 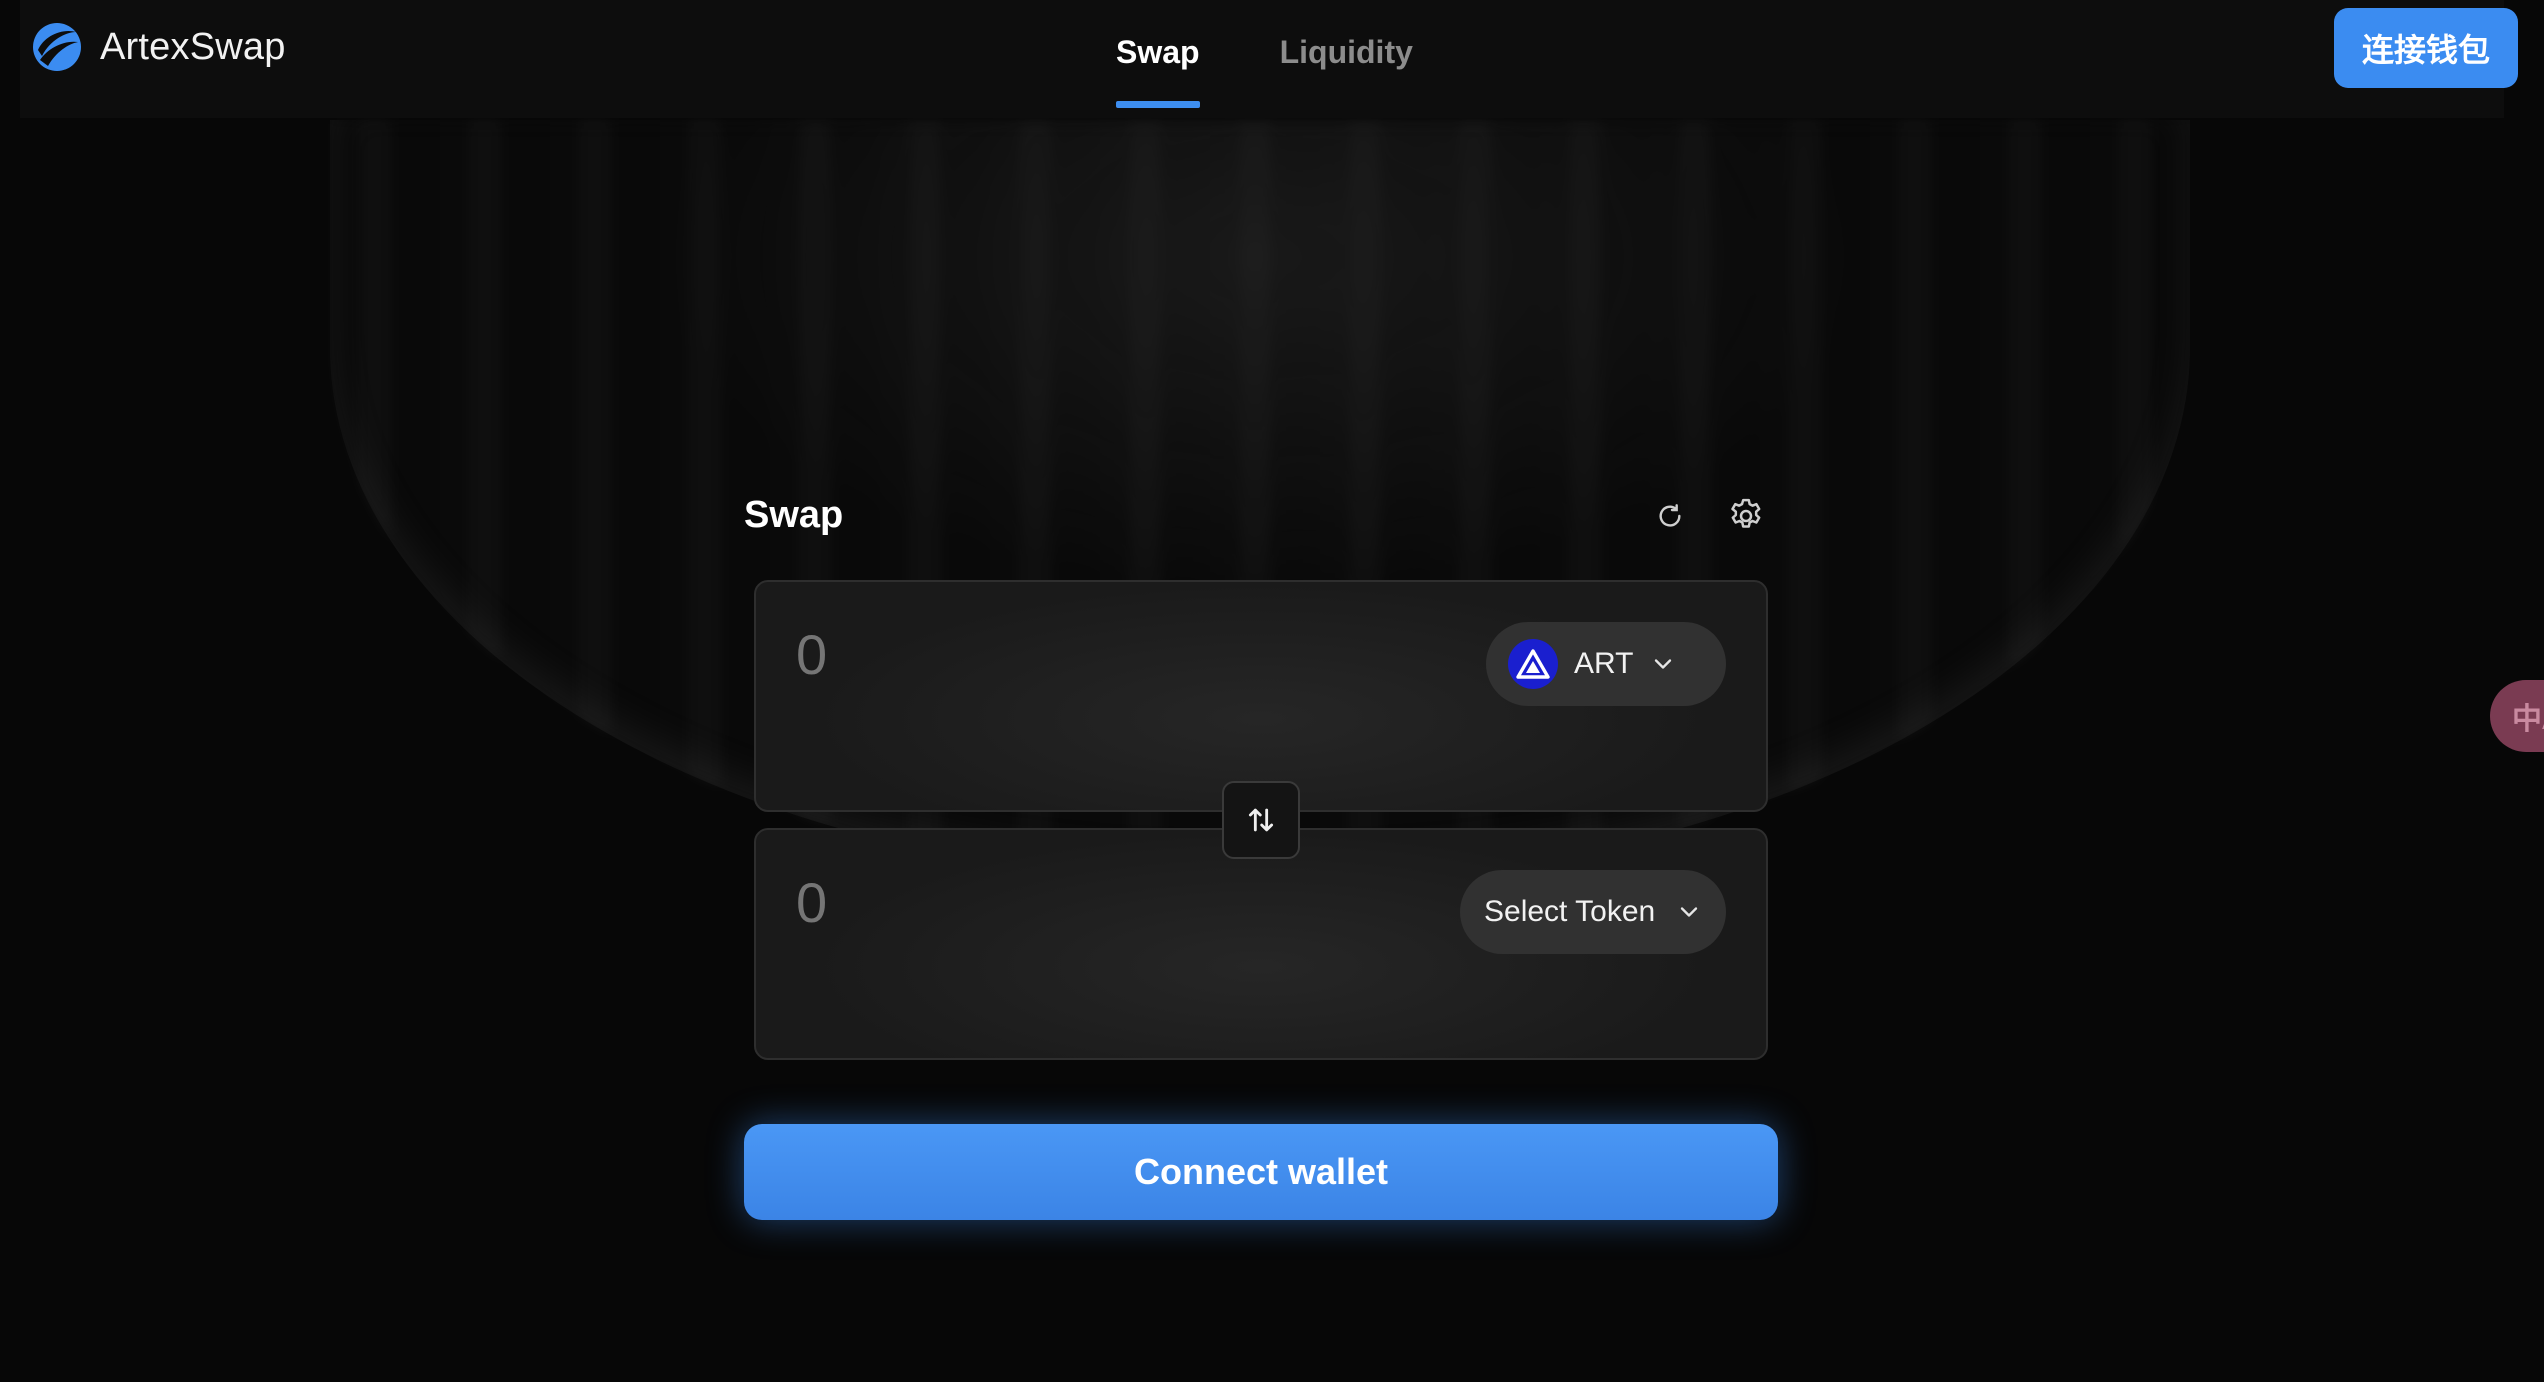 What do you see at coordinates (2517, 716) in the screenshot?
I see `language-toggle: 中A` at bounding box center [2517, 716].